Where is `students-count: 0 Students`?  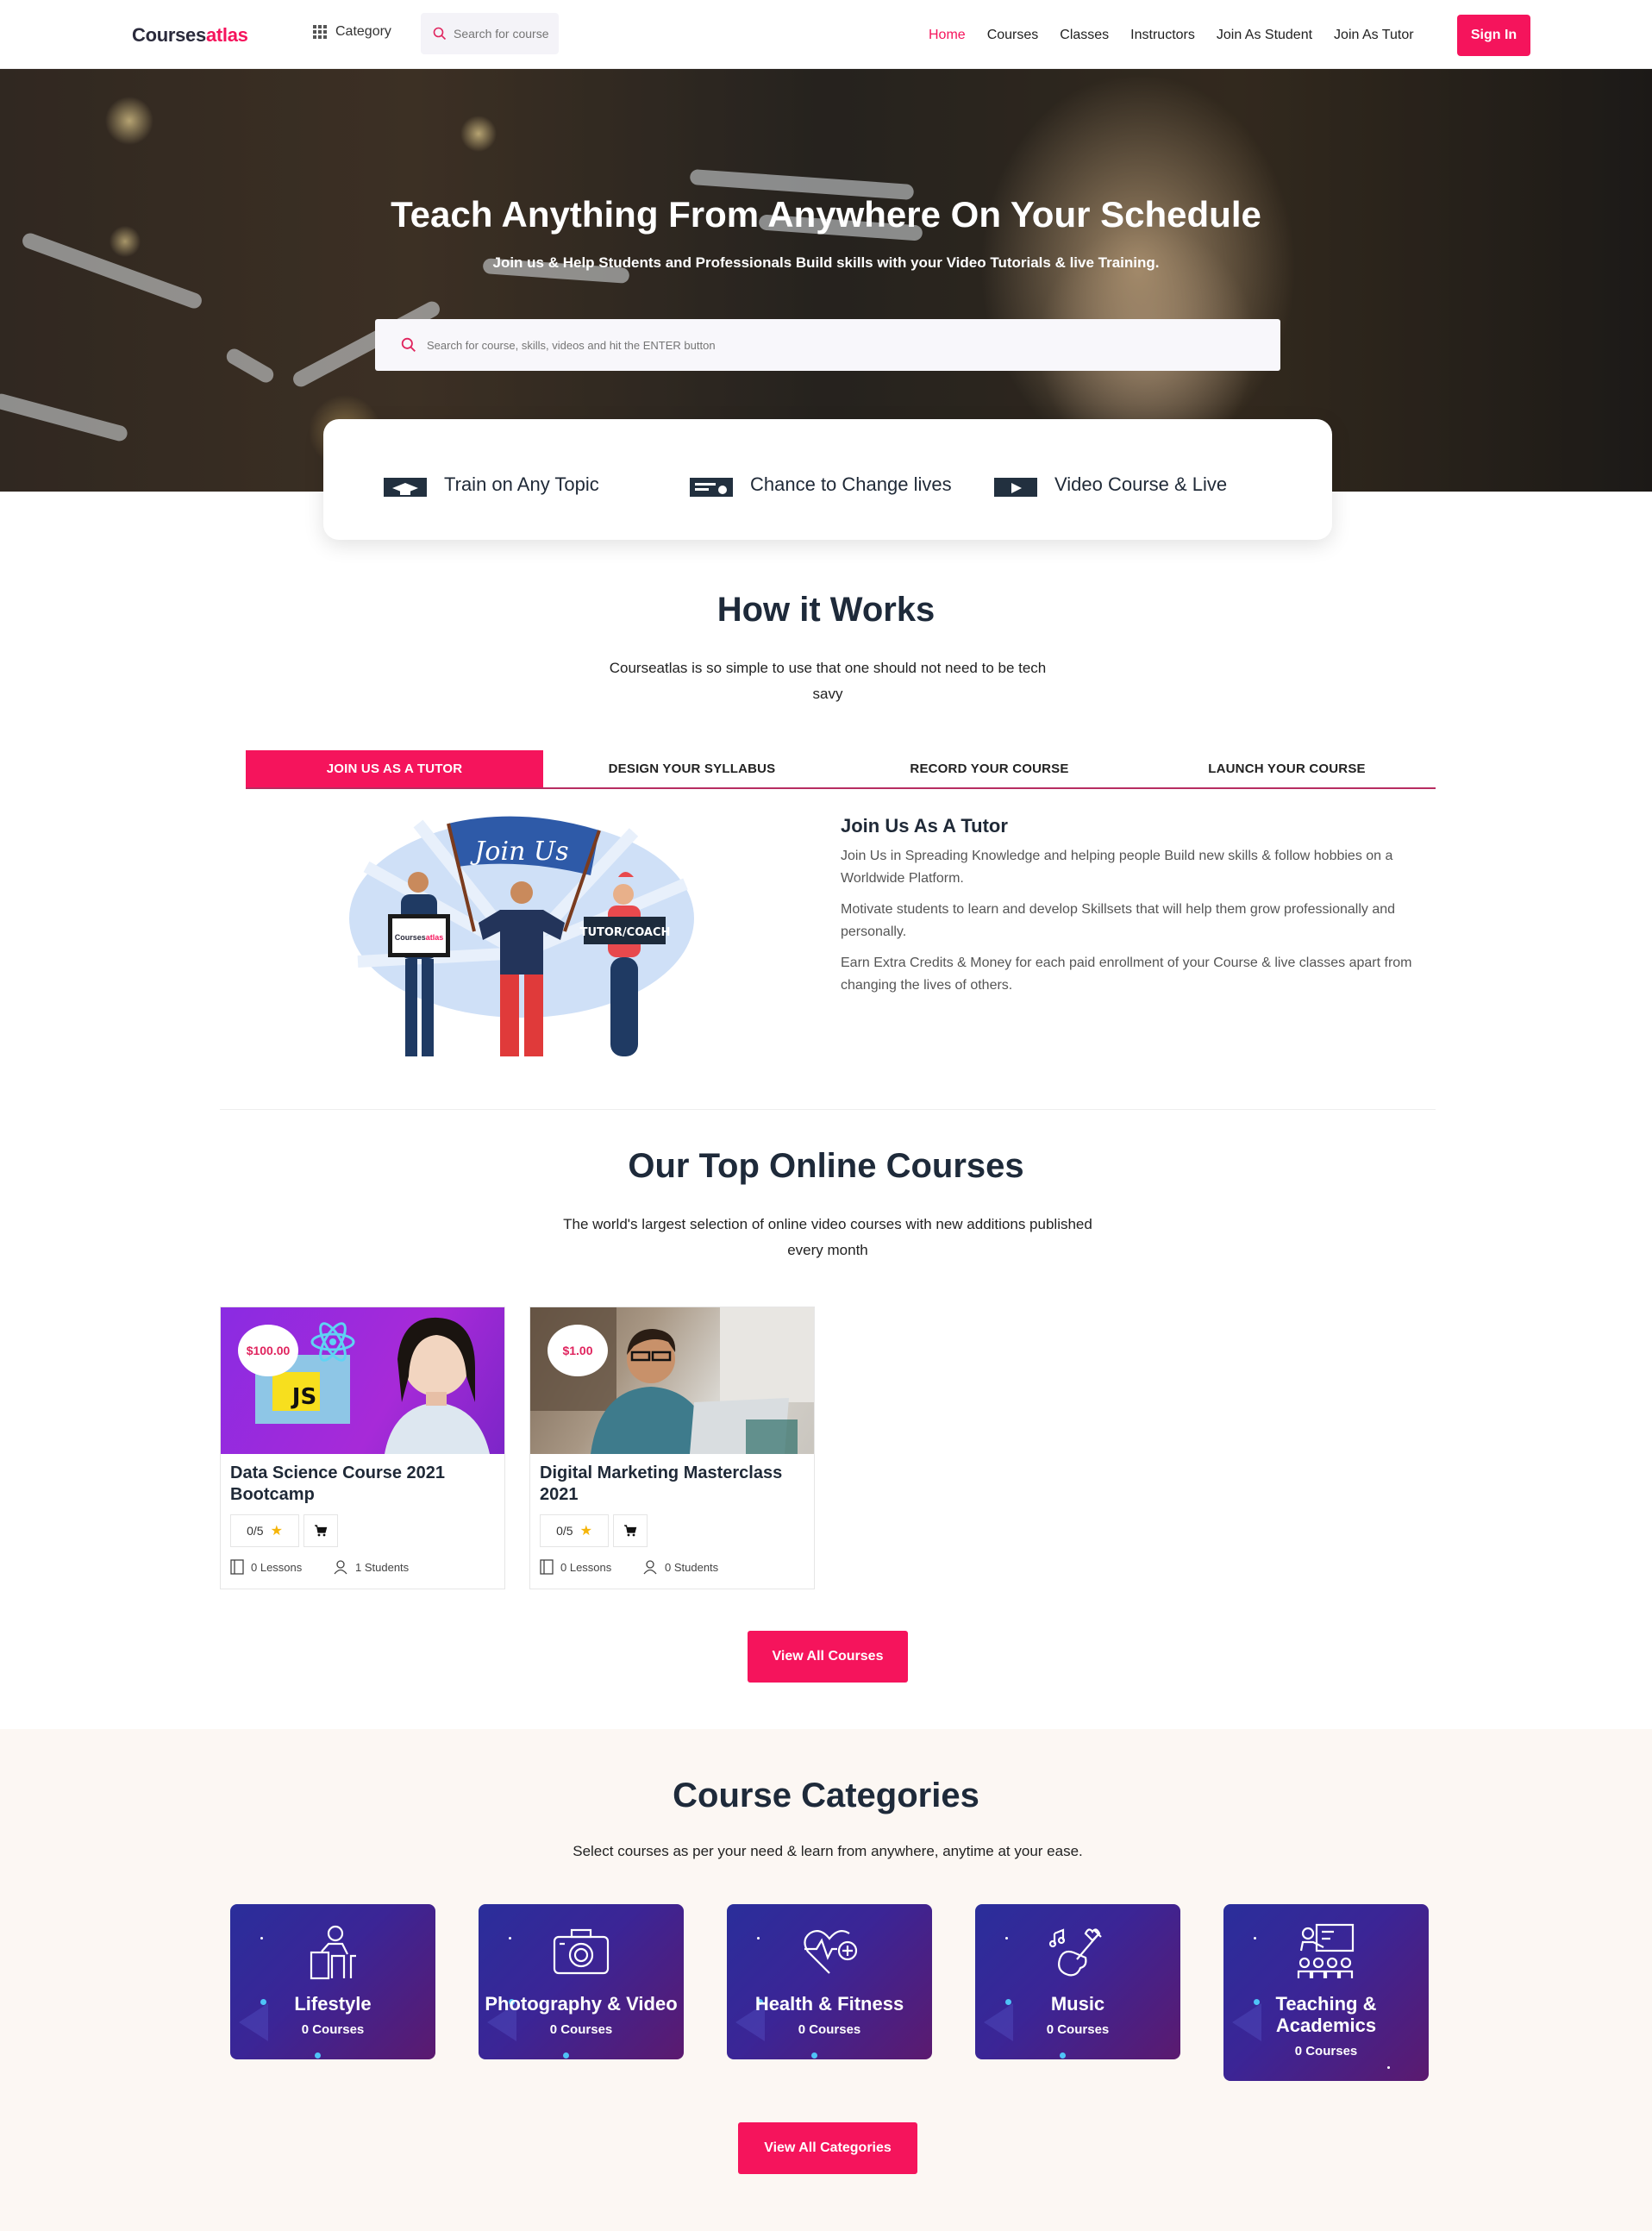 students-count: 0 Students is located at coordinates (680, 1567).